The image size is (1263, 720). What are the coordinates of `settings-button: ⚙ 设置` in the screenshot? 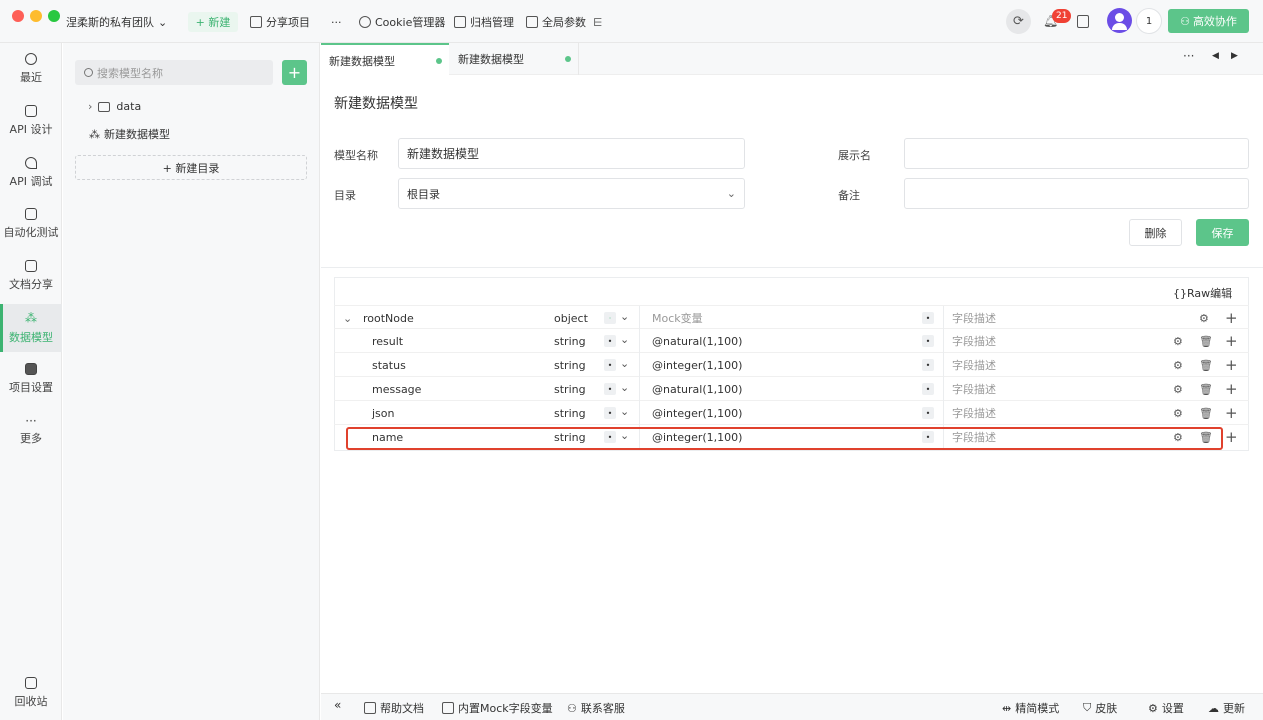 It's located at (1166, 708).